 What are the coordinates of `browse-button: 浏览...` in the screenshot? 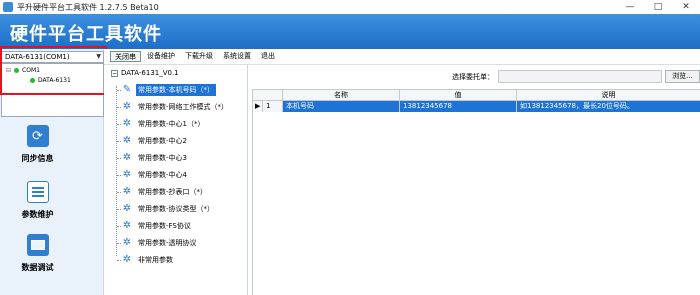 It's located at (682, 76).